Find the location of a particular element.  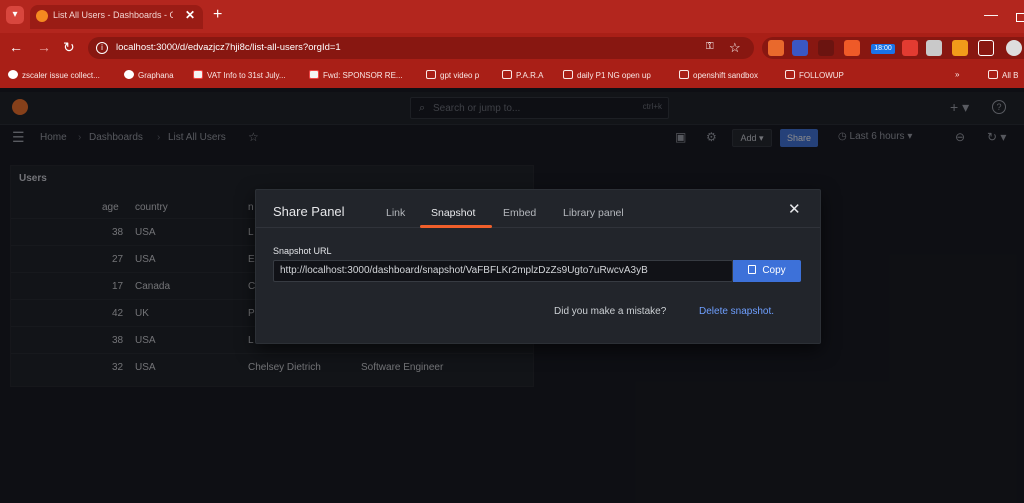

delete-snapshot-link: Delete snapshot. is located at coordinates (736, 311).